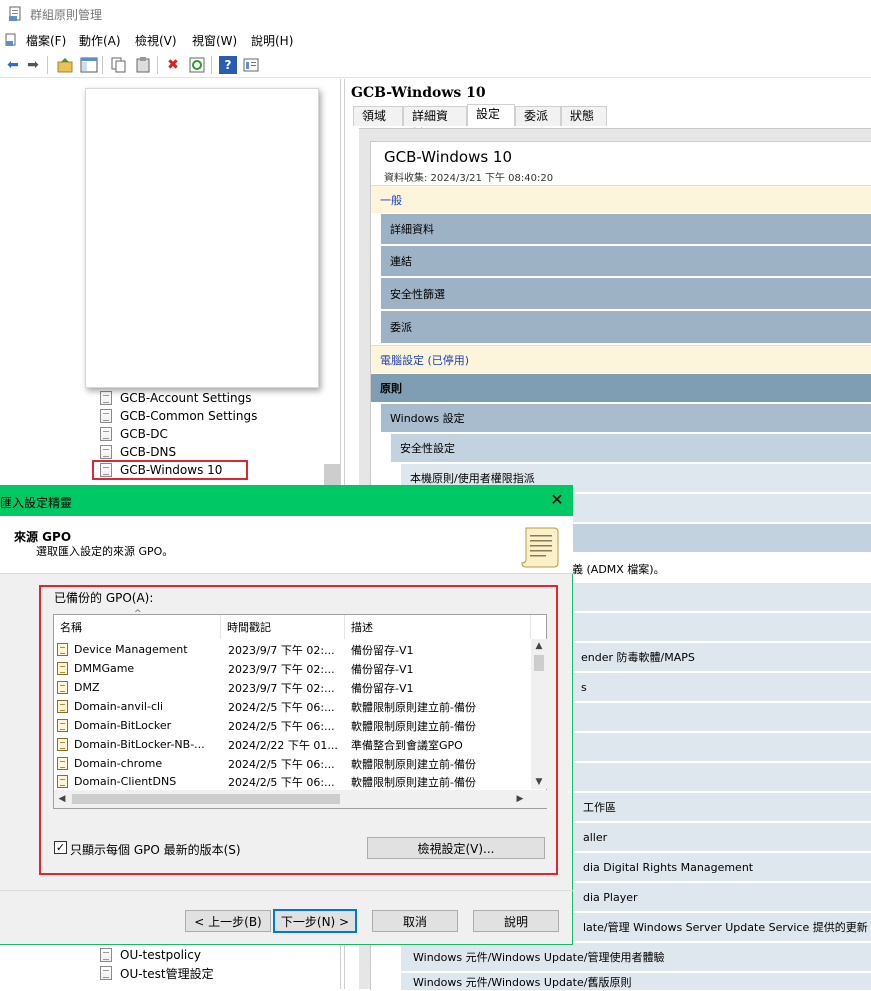 This screenshot has height=991, width=871. Describe the element at coordinates (491, 115) in the screenshot. I see `tab-settings: 設定` at that location.